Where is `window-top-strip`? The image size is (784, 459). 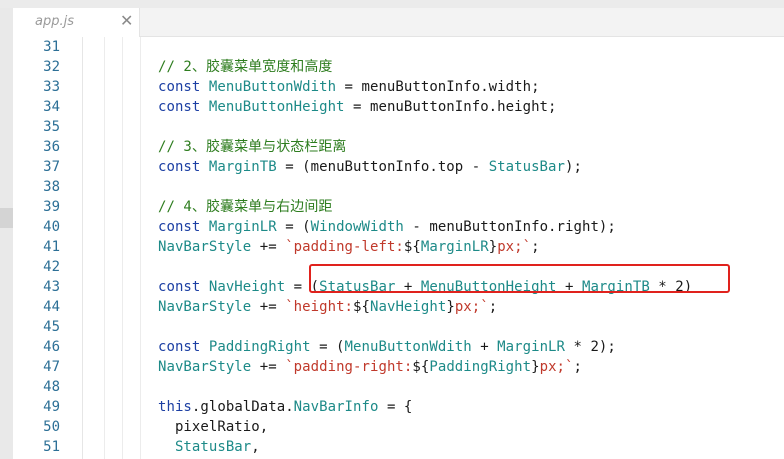 window-top-strip is located at coordinates (392, 4).